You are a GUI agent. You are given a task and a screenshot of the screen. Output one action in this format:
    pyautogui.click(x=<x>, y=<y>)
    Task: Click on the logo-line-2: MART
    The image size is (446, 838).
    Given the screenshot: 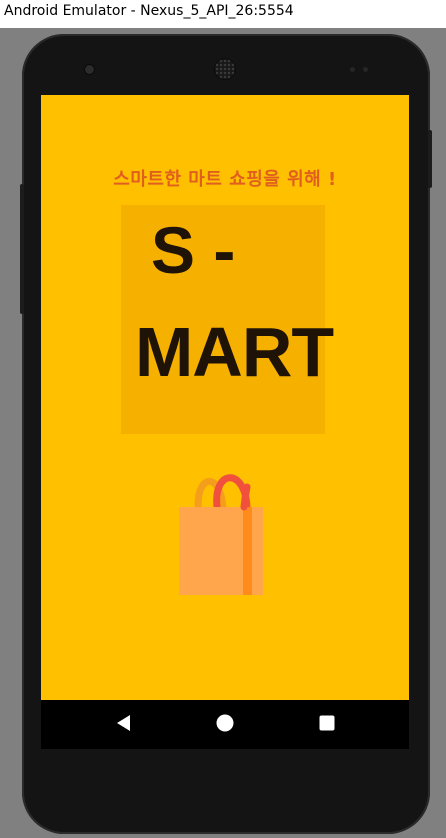 What is the action you would take?
    pyautogui.click(x=234, y=352)
    